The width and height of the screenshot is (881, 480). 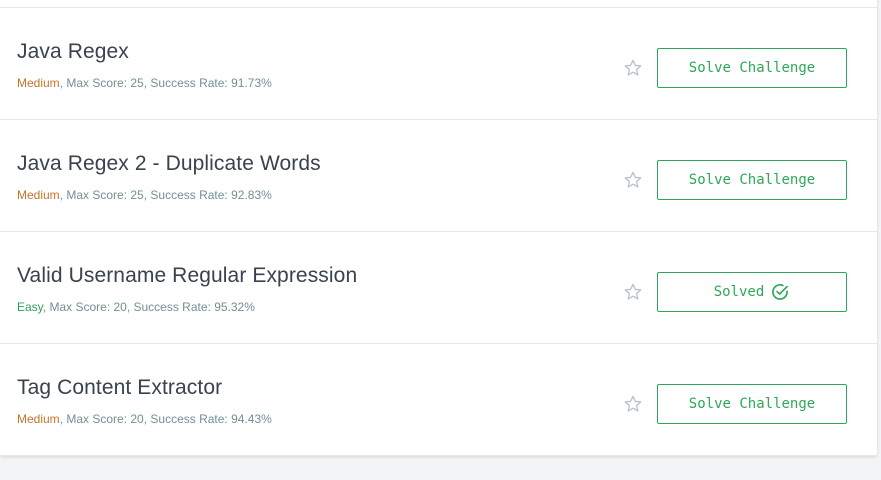 I want to click on score-info: , Max Score: 20, Success Rate: 94.43%, so click(x=165, y=419).